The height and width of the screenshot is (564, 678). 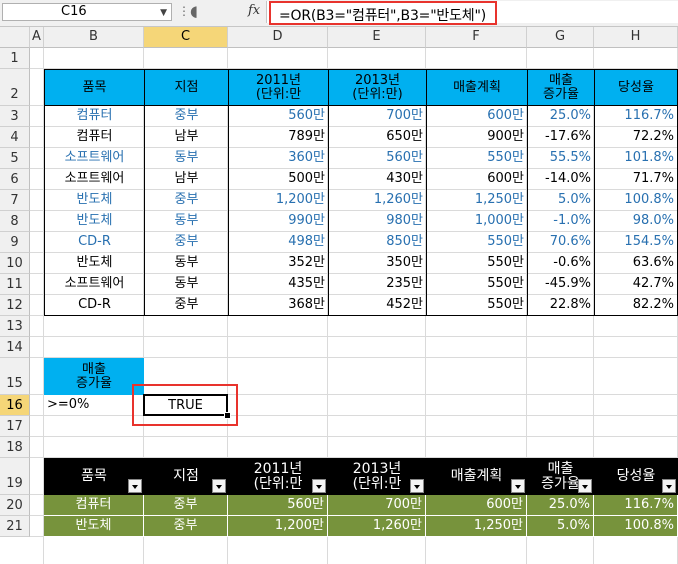 What do you see at coordinates (186, 179) in the screenshot?
I see `table1-cell: 남부` at bounding box center [186, 179].